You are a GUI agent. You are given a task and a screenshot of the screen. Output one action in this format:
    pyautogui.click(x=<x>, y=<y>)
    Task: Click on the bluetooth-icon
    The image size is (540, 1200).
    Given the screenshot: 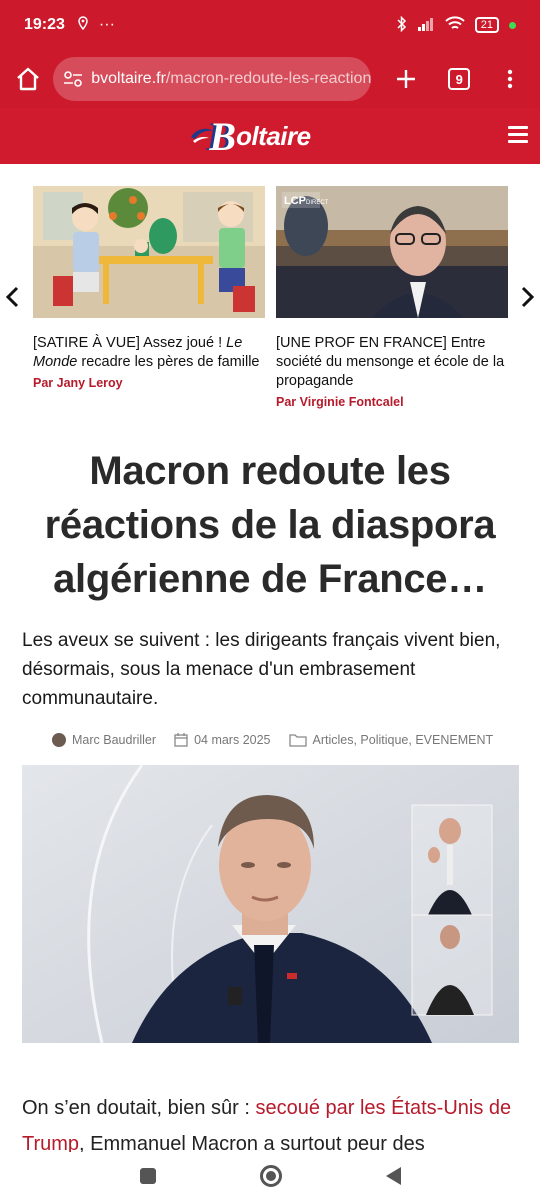 What is the action you would take?
    pyautogui.click(x=402, y=25)
    